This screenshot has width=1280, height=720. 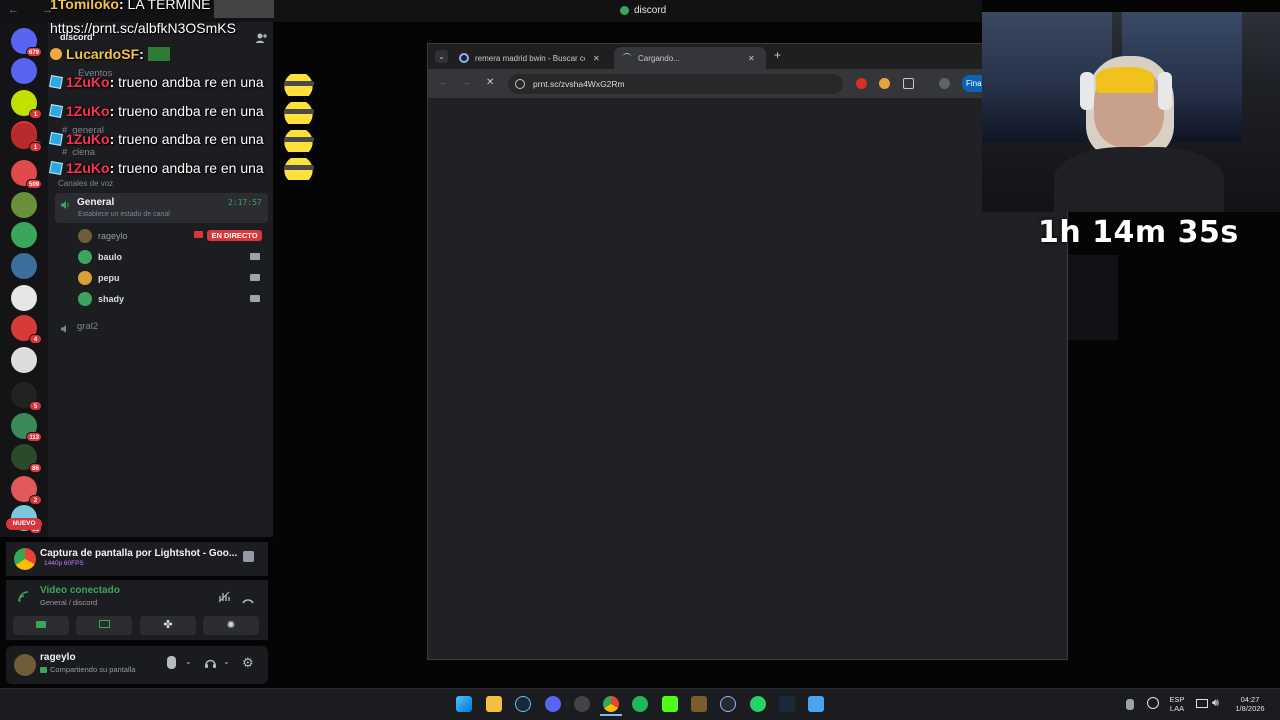 I want to click on noise-suppression-icon, so click(x=224, y=596).